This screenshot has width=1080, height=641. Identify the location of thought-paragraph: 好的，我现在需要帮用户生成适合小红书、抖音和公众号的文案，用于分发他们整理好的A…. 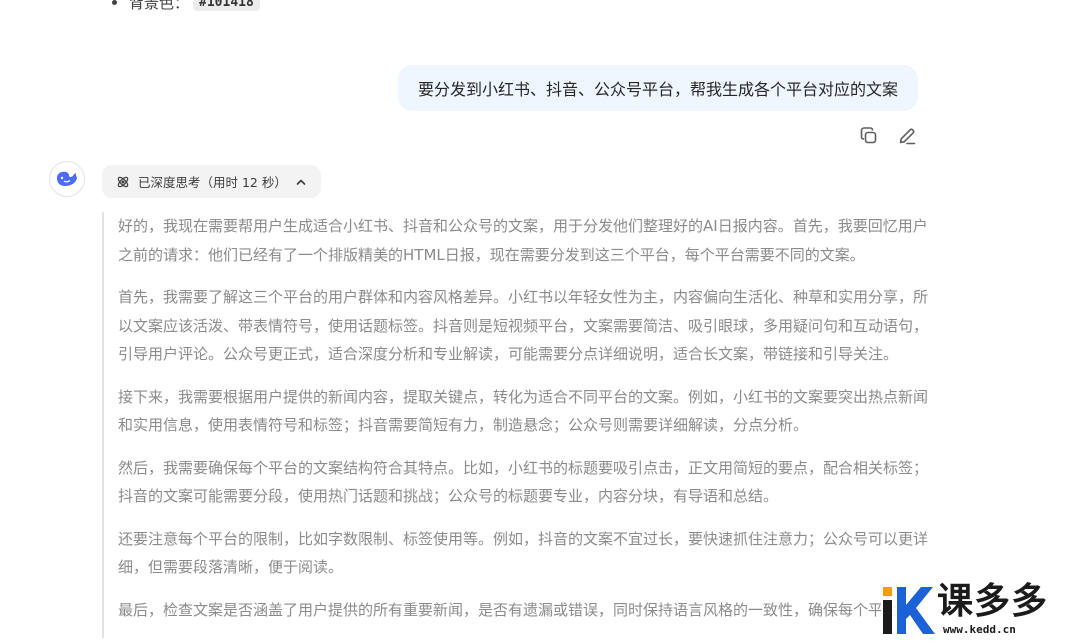
(523, 240).